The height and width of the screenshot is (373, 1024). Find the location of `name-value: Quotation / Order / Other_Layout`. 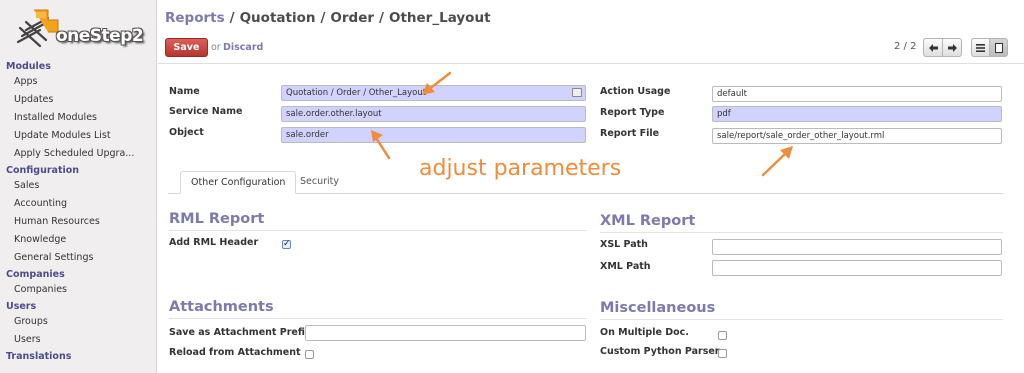

name-value: Quotation / Order / Other_Layout is located at coordinates (356, 93).